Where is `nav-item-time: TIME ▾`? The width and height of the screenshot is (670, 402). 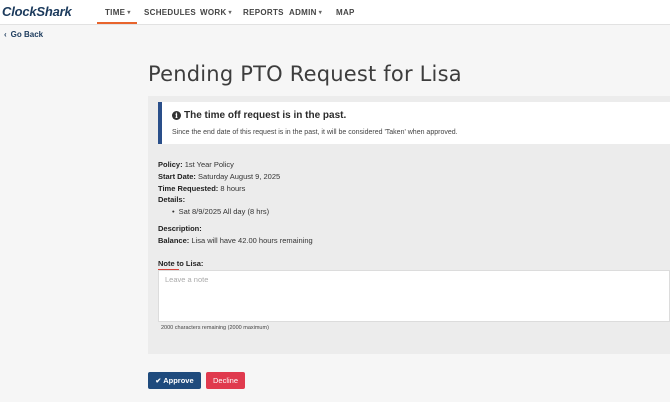
nav-item-time: TIME ▾ is located at coordinates (118, 12).